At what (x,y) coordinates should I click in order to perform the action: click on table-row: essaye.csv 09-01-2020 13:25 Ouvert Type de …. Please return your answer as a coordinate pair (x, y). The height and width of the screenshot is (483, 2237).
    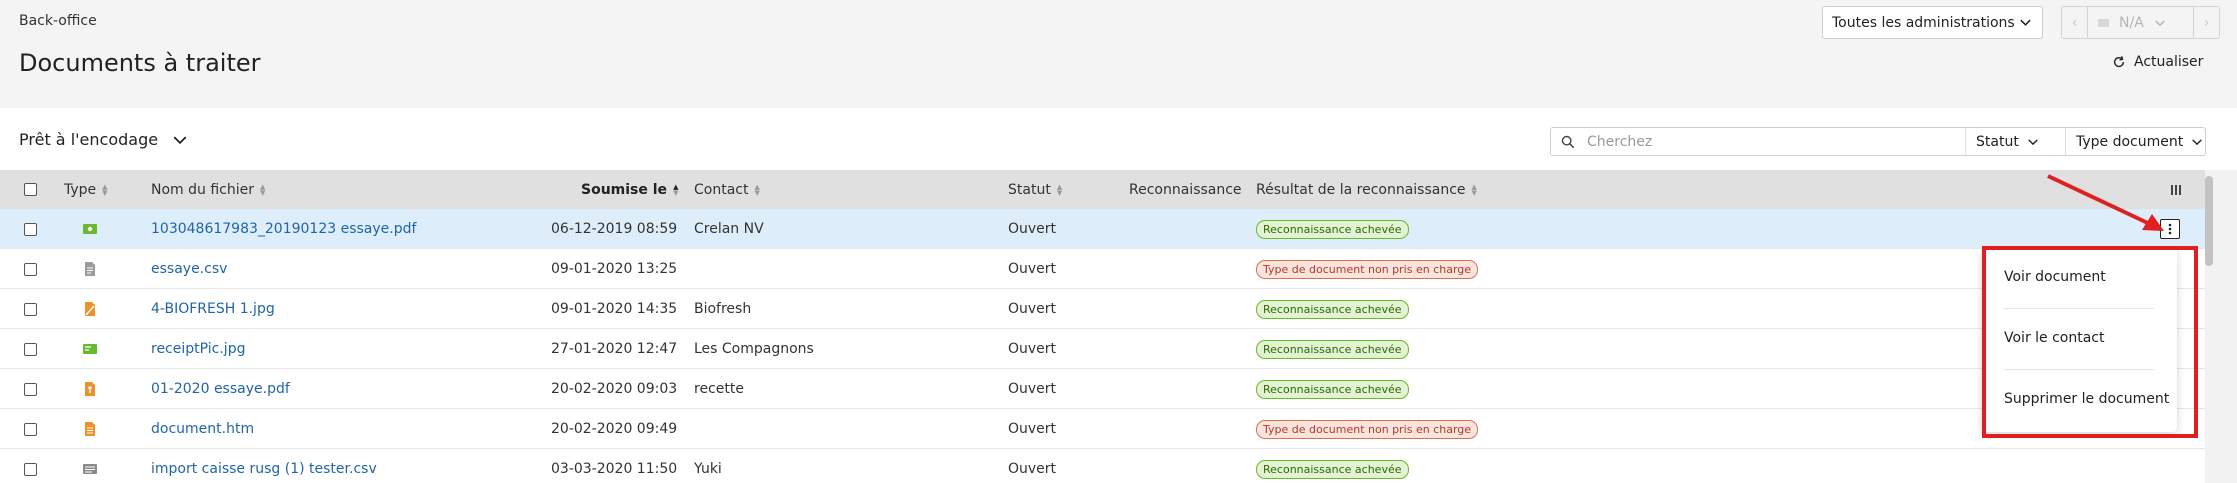
    Looking at the image, I should click on (1102, 269).